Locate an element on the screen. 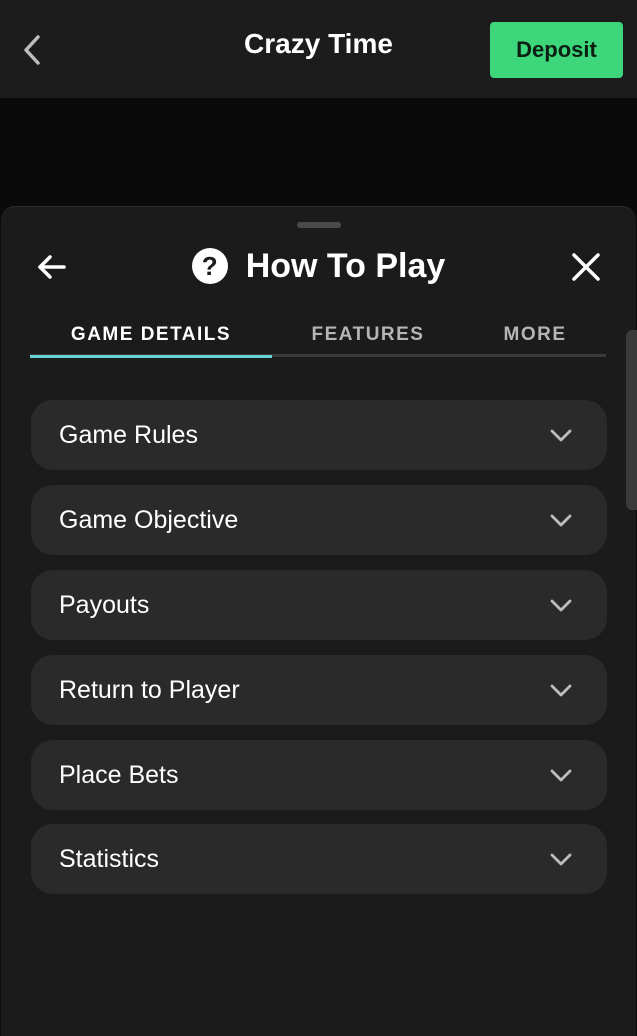 The image size is (637, 1036). accordion-label: Place Bets is located at coordinates (119, 774).